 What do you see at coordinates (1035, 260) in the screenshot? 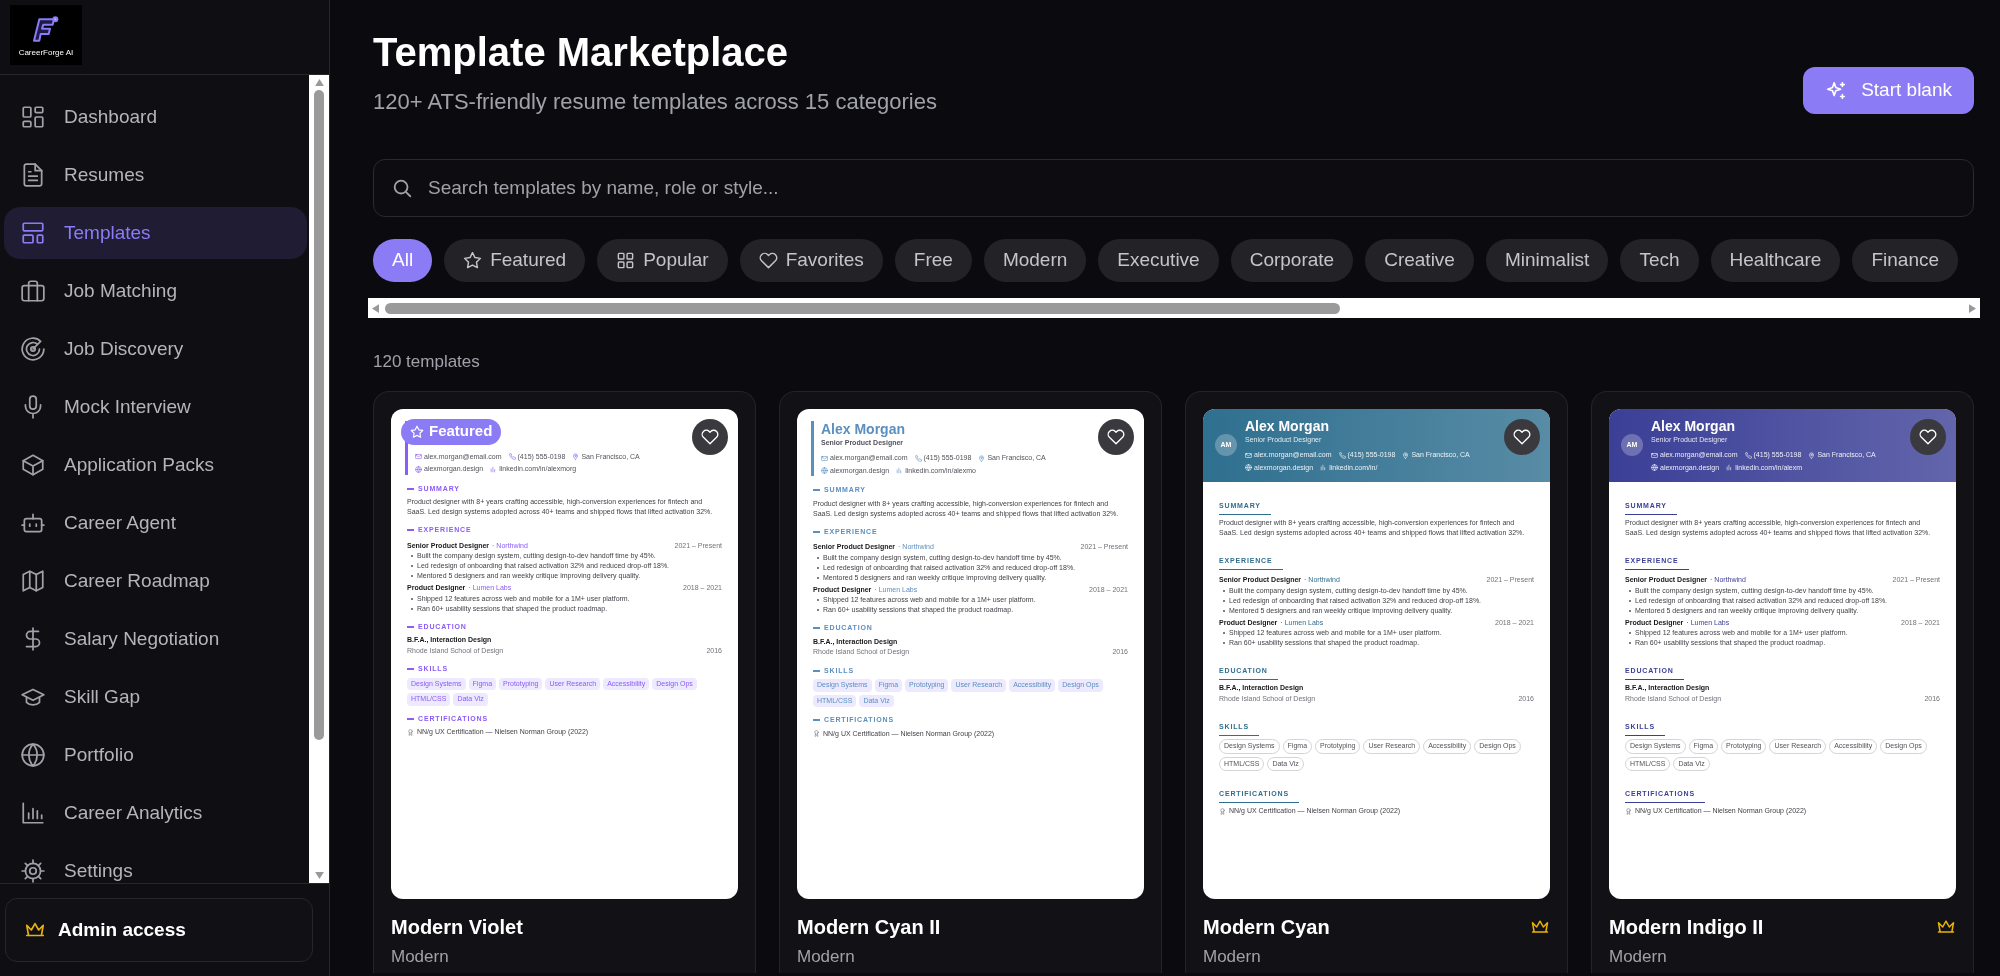
I see `filter-chip: Modern` at bounding box center [1035, 260].